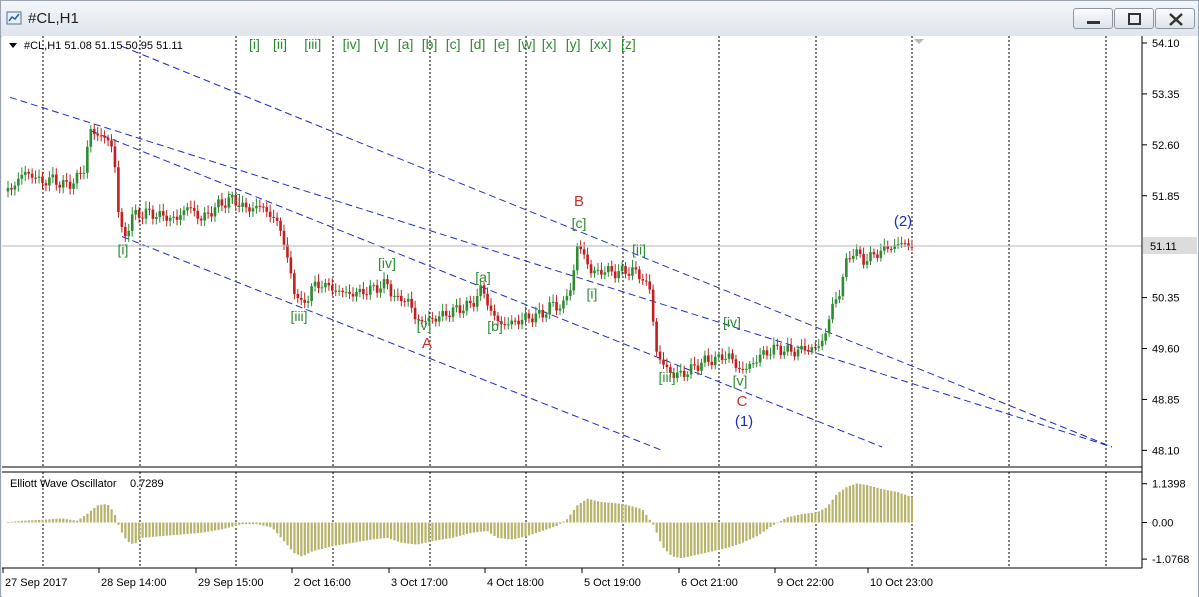 This screenshot has height=597, width=1199. I want to click on price-tick-label: 51.85, so click(1166, 197).